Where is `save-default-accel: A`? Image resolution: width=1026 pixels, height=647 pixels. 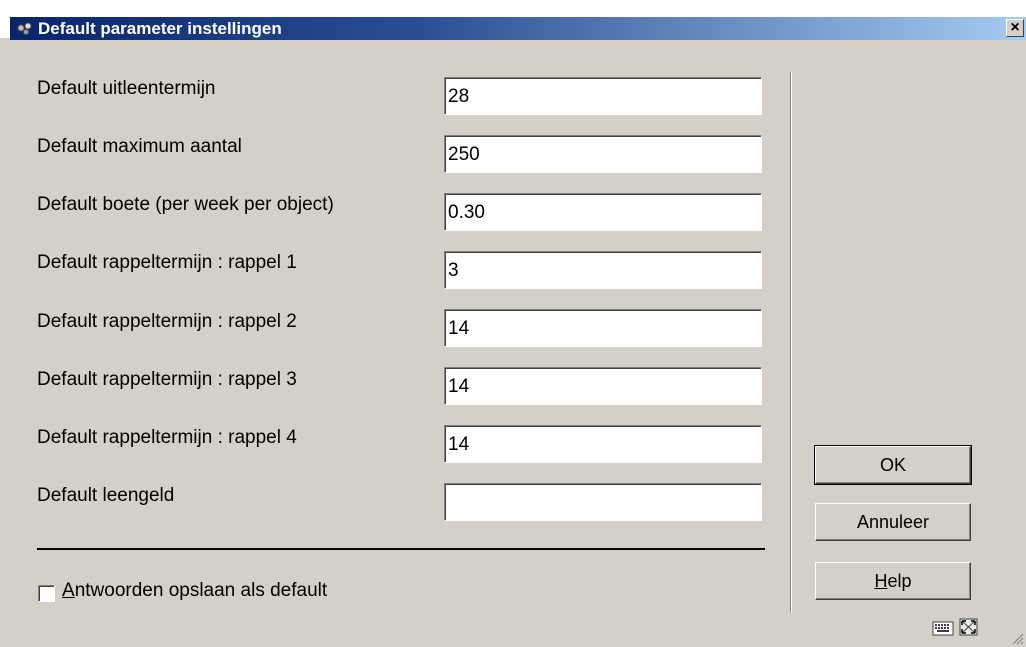 save-default-accel: A is located at coordinates (68, 590).